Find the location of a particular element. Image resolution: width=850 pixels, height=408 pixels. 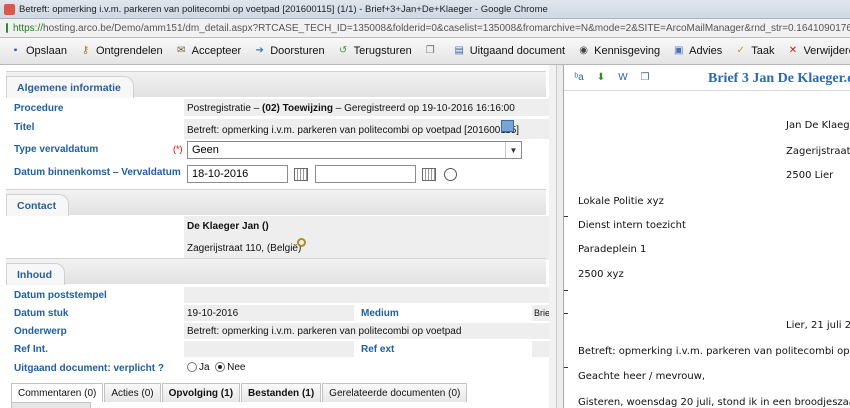

kennisgeving-button: ◉ Kennisgeving is located at coordinates (618, 51).